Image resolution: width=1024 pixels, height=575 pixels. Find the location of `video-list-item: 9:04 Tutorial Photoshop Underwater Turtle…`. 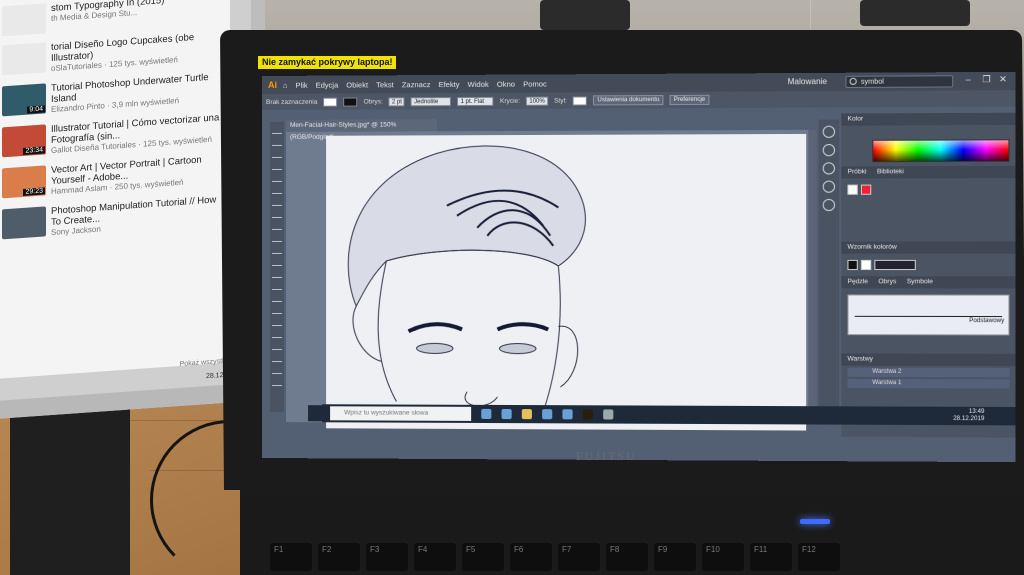

video-list-item: 9:04 Tutorial Photoshop Underwater Turtle… is located at coordinates (113, 95).